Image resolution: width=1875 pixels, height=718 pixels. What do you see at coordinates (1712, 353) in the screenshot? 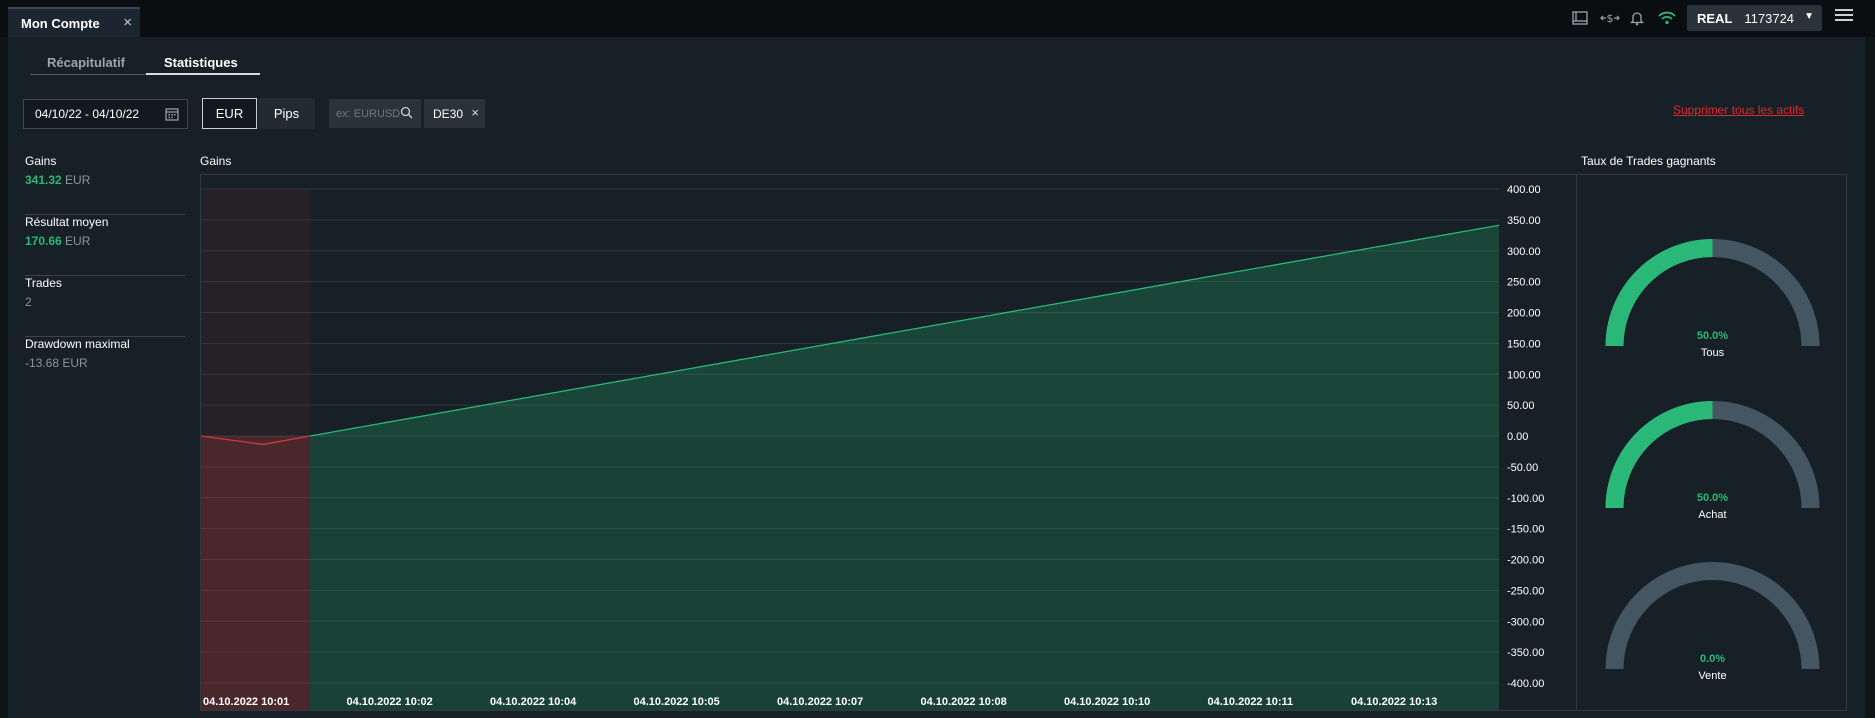
I see `gauge-label: Tous` at bounding box center [1712, 353].